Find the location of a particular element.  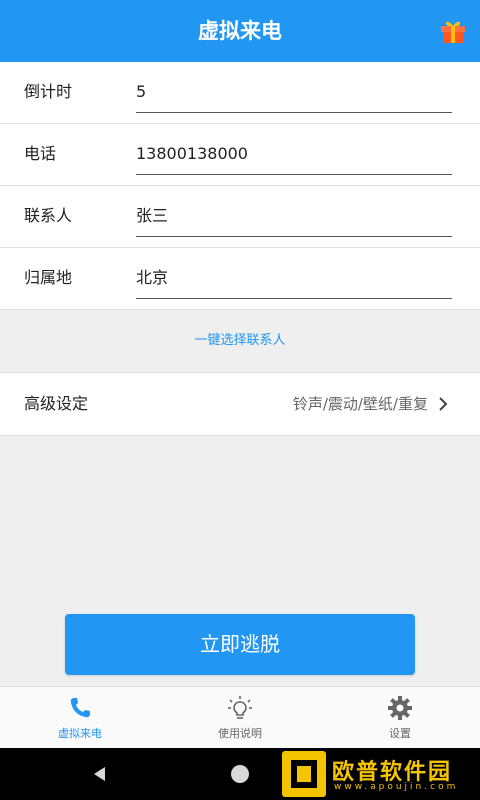

select-contact-link: 一键选择联系人 is located at coordinates (240, 341).